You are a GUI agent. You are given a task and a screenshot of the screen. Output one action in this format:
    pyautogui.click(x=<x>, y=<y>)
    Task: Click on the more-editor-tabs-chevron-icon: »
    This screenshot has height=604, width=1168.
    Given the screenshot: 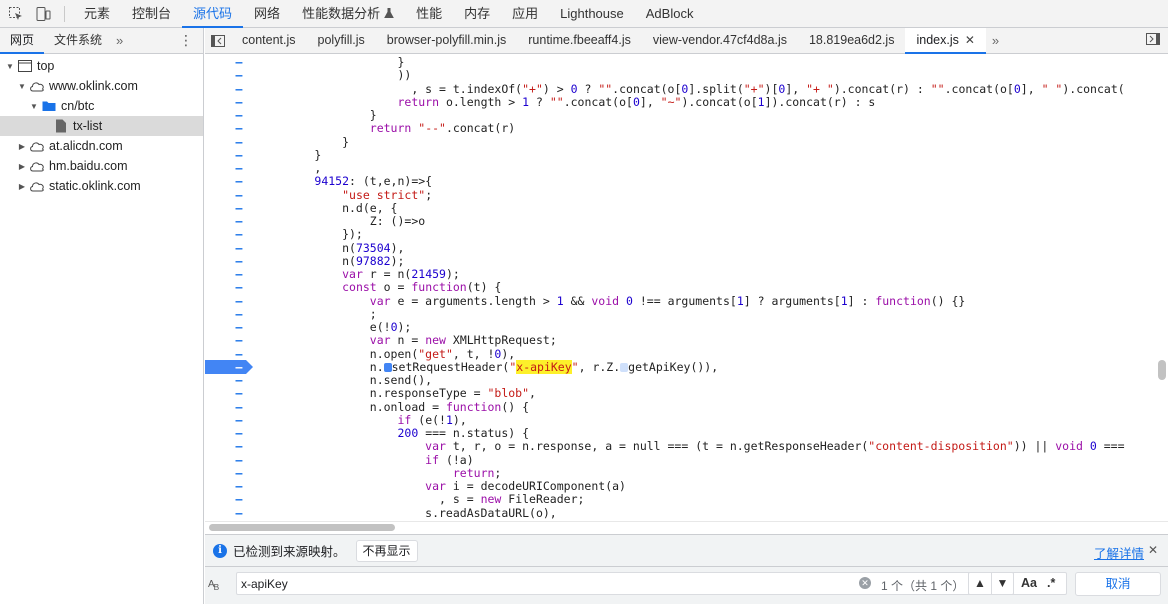 What is the action you would take?
    pyautogui.click(x=995, y=40)
    